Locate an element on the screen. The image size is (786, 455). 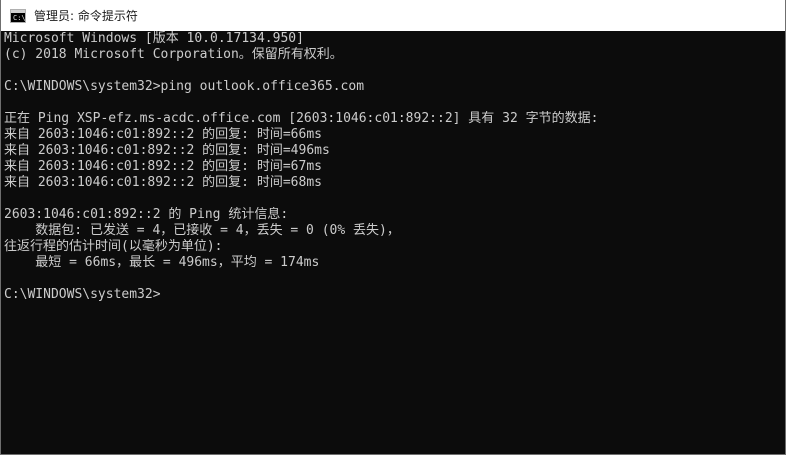
command-prompt-line: C:\WINDOWS\system32> is located at coordinates (394, 295).